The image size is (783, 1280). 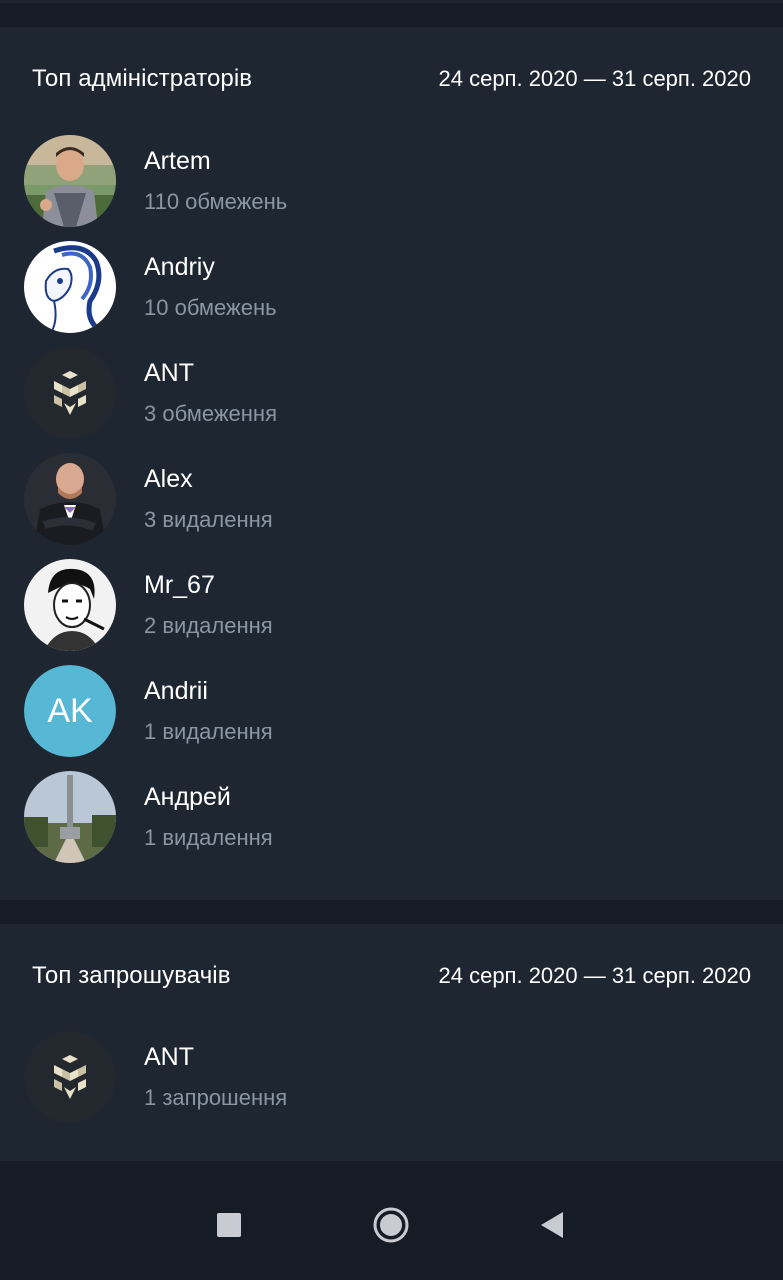 I want to click on home-circle-icon, so click(x=391, y=1225).